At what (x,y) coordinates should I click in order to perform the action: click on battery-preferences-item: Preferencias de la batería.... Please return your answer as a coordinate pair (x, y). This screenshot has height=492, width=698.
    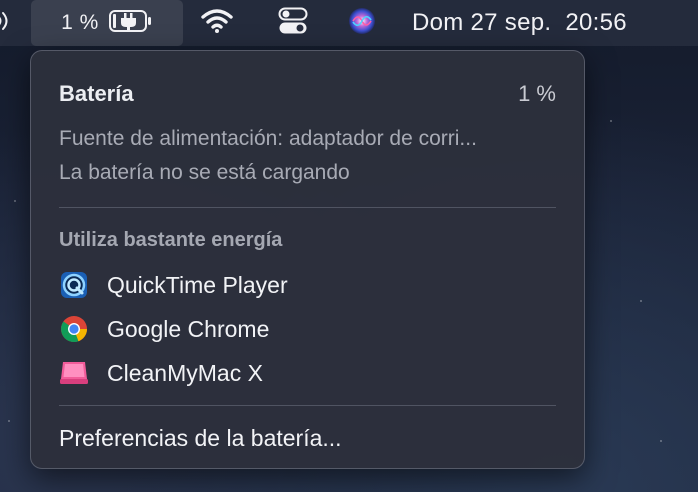
    Looking at the image, I should click on (307, 438).